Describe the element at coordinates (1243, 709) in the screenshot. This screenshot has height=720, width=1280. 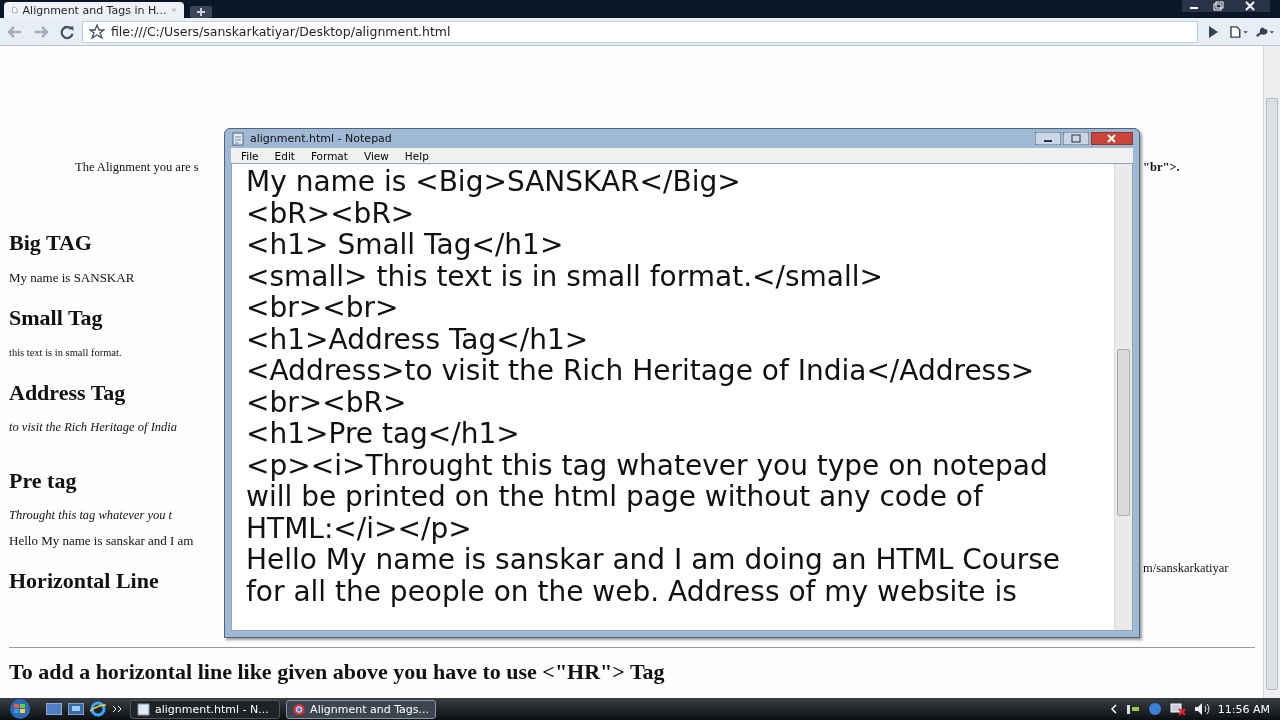
I see `clock: 11:56 AM` at that location.